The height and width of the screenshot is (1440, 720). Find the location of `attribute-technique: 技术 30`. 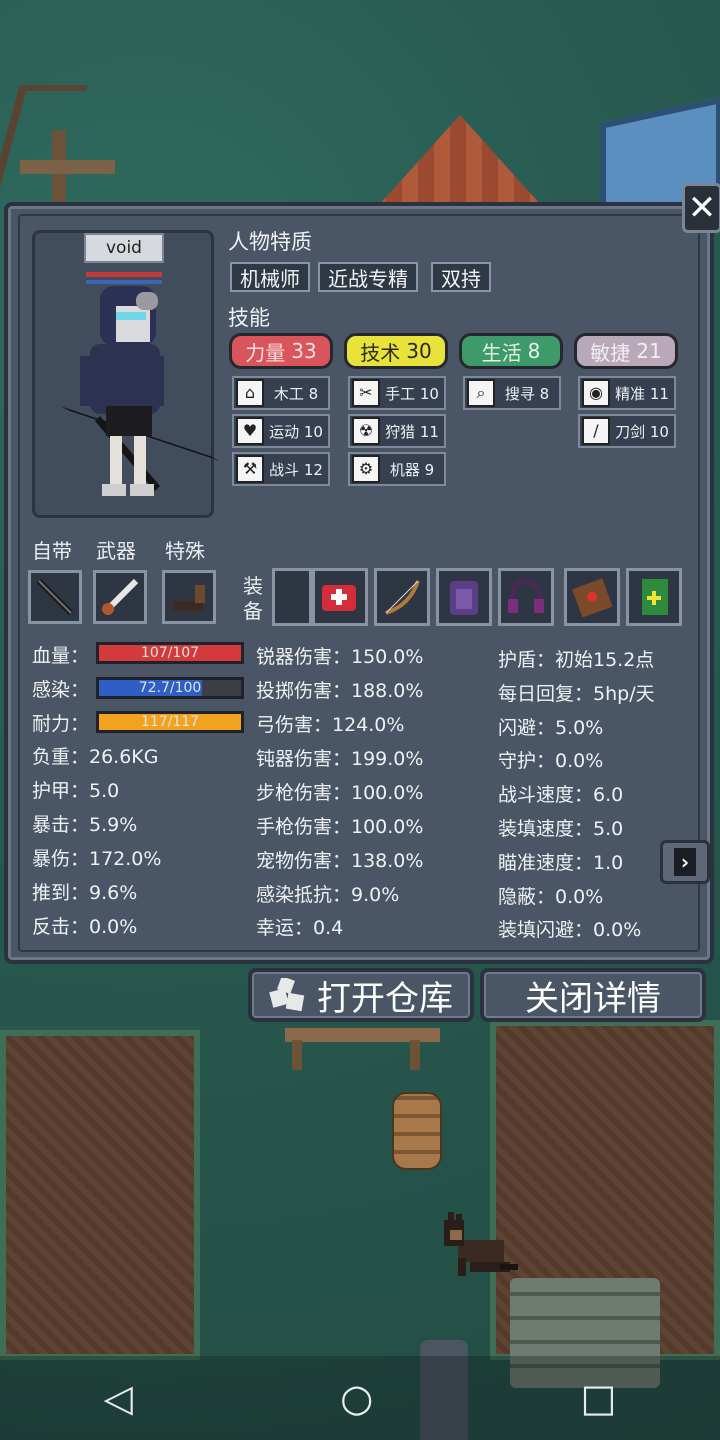

attribute-technique: 技术 30 is located at coordinates (396, 351).